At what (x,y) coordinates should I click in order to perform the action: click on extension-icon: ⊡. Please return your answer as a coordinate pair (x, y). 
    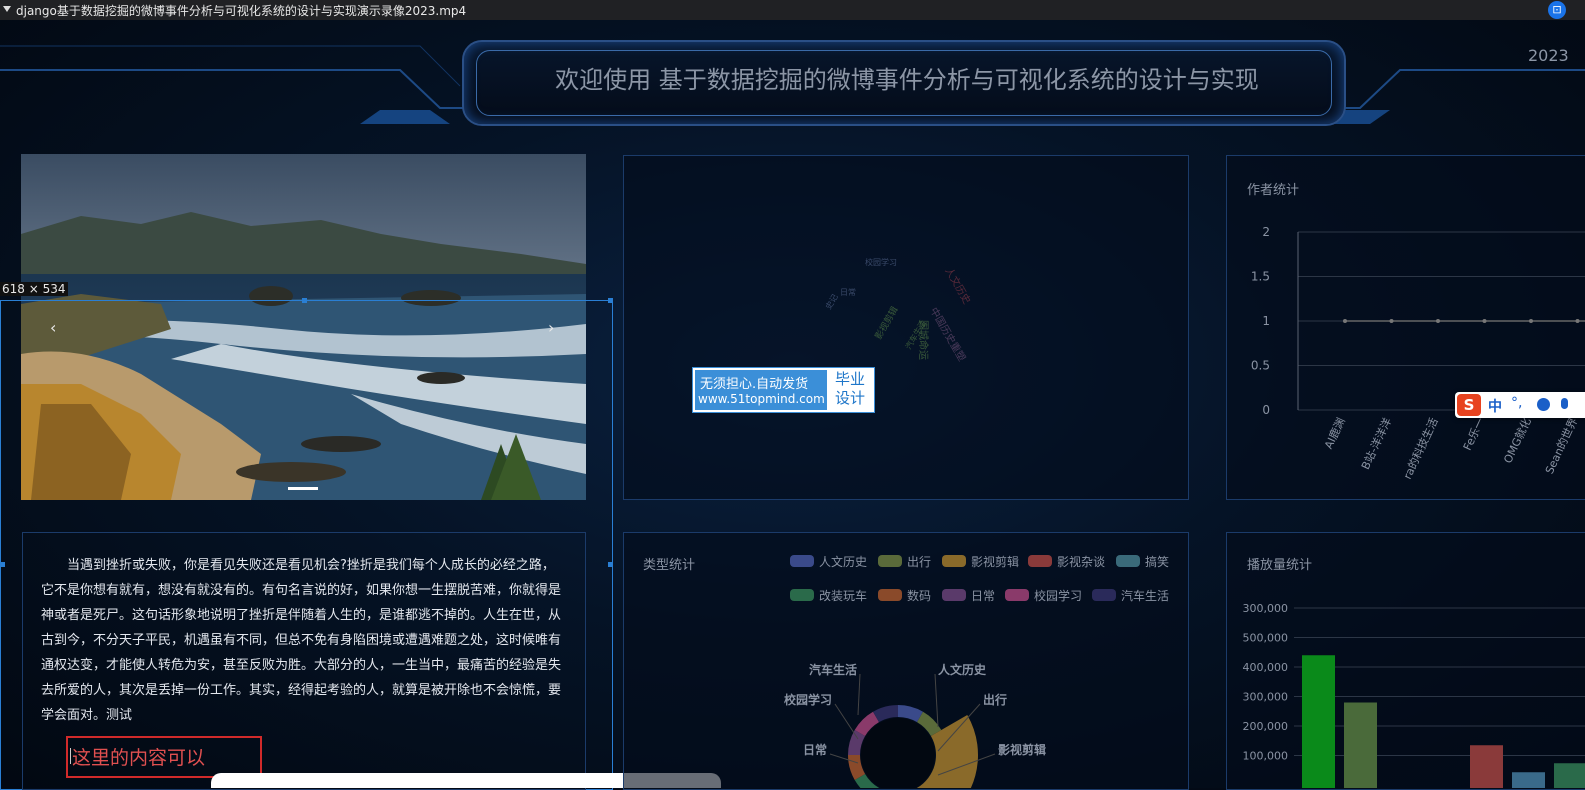
    Looking at the image, I should click on (1557, 10).